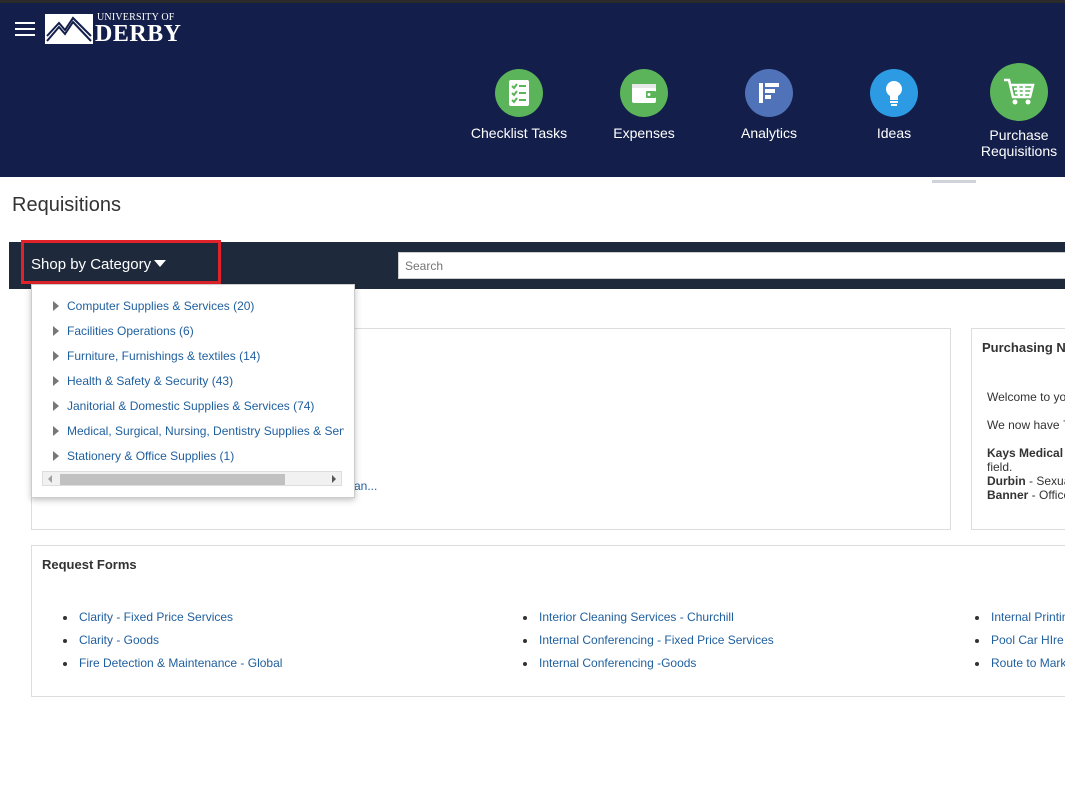 The image size is (1065, 793). What do you see at coordinates (69, 29) in the screenshot?
I see `logo-mountains-icon` at bounding box center [69, 29].